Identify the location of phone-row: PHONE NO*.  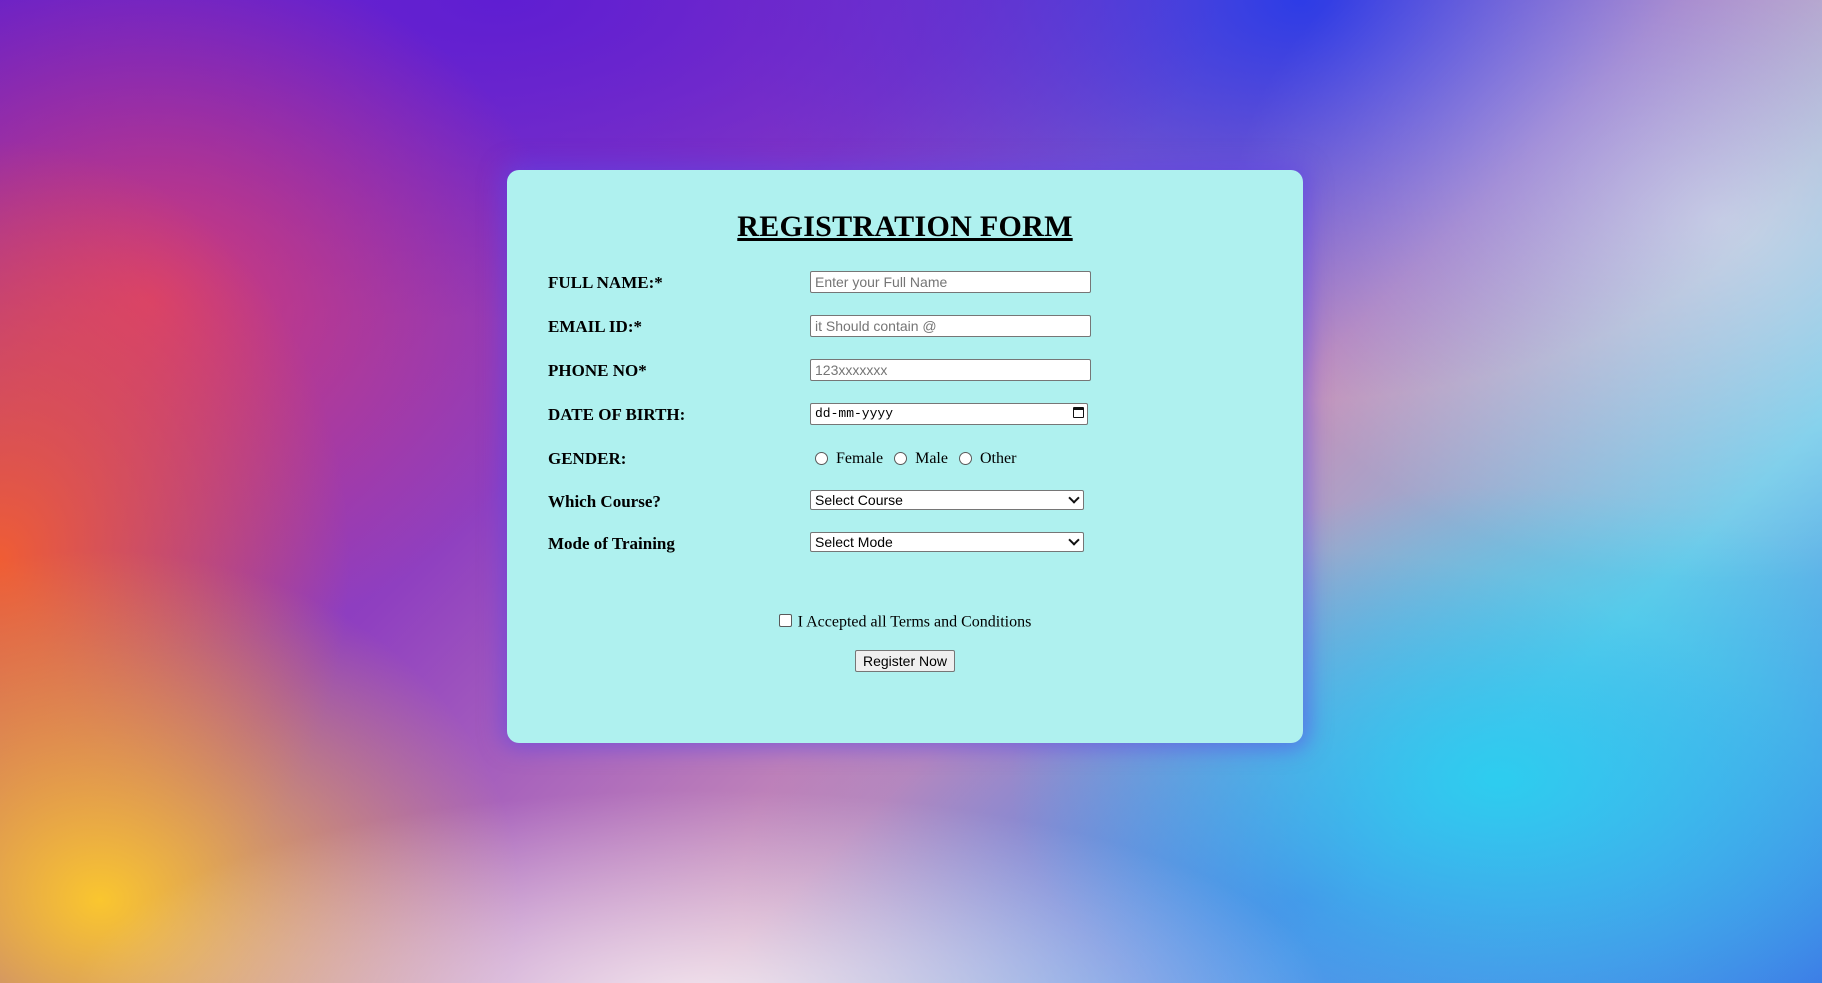
(908, 371).